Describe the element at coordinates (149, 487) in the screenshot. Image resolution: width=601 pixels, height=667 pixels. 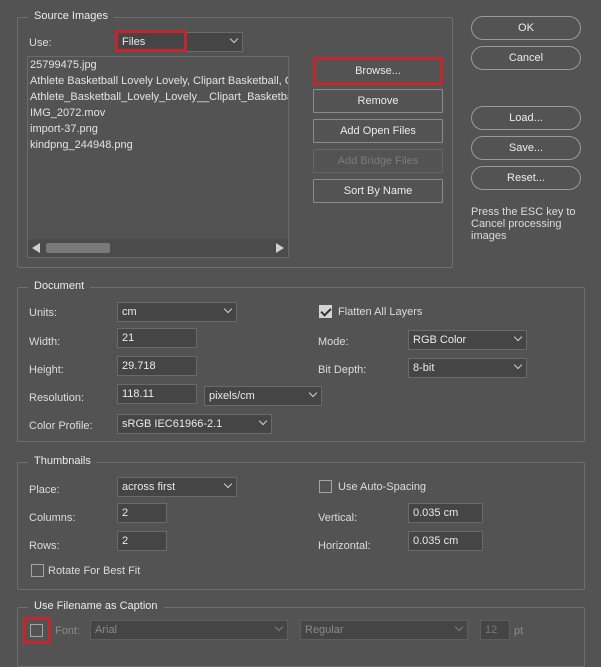
I see `place-select-value: across first` at that location.